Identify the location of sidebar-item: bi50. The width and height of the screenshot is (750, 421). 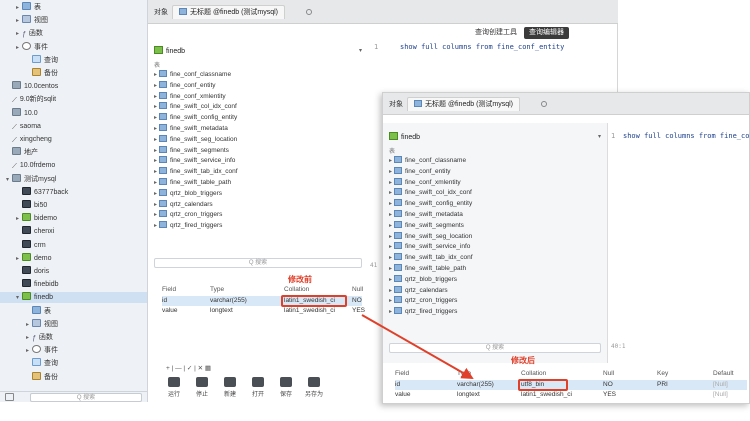
(73, 205).